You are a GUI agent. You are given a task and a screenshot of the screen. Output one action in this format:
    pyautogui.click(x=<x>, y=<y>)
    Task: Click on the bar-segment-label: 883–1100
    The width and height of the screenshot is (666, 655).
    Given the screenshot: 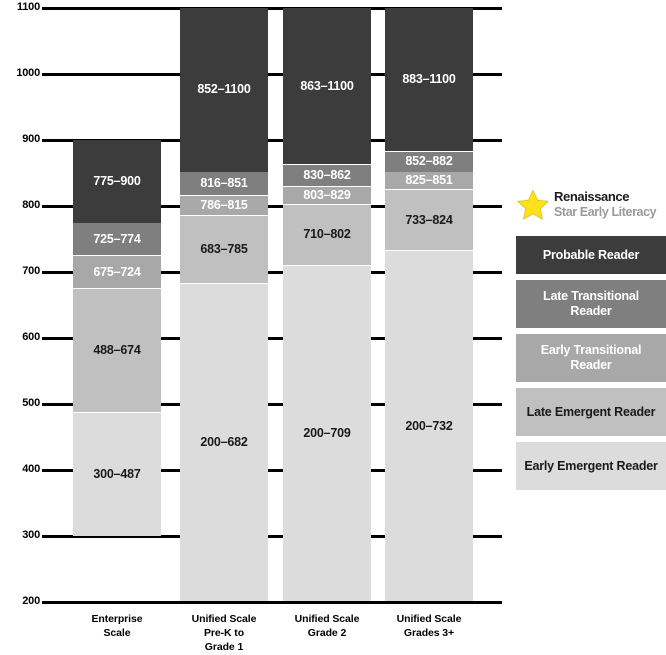 What is the action you would take?
    pyautogui.click(x=429, y=79)
    